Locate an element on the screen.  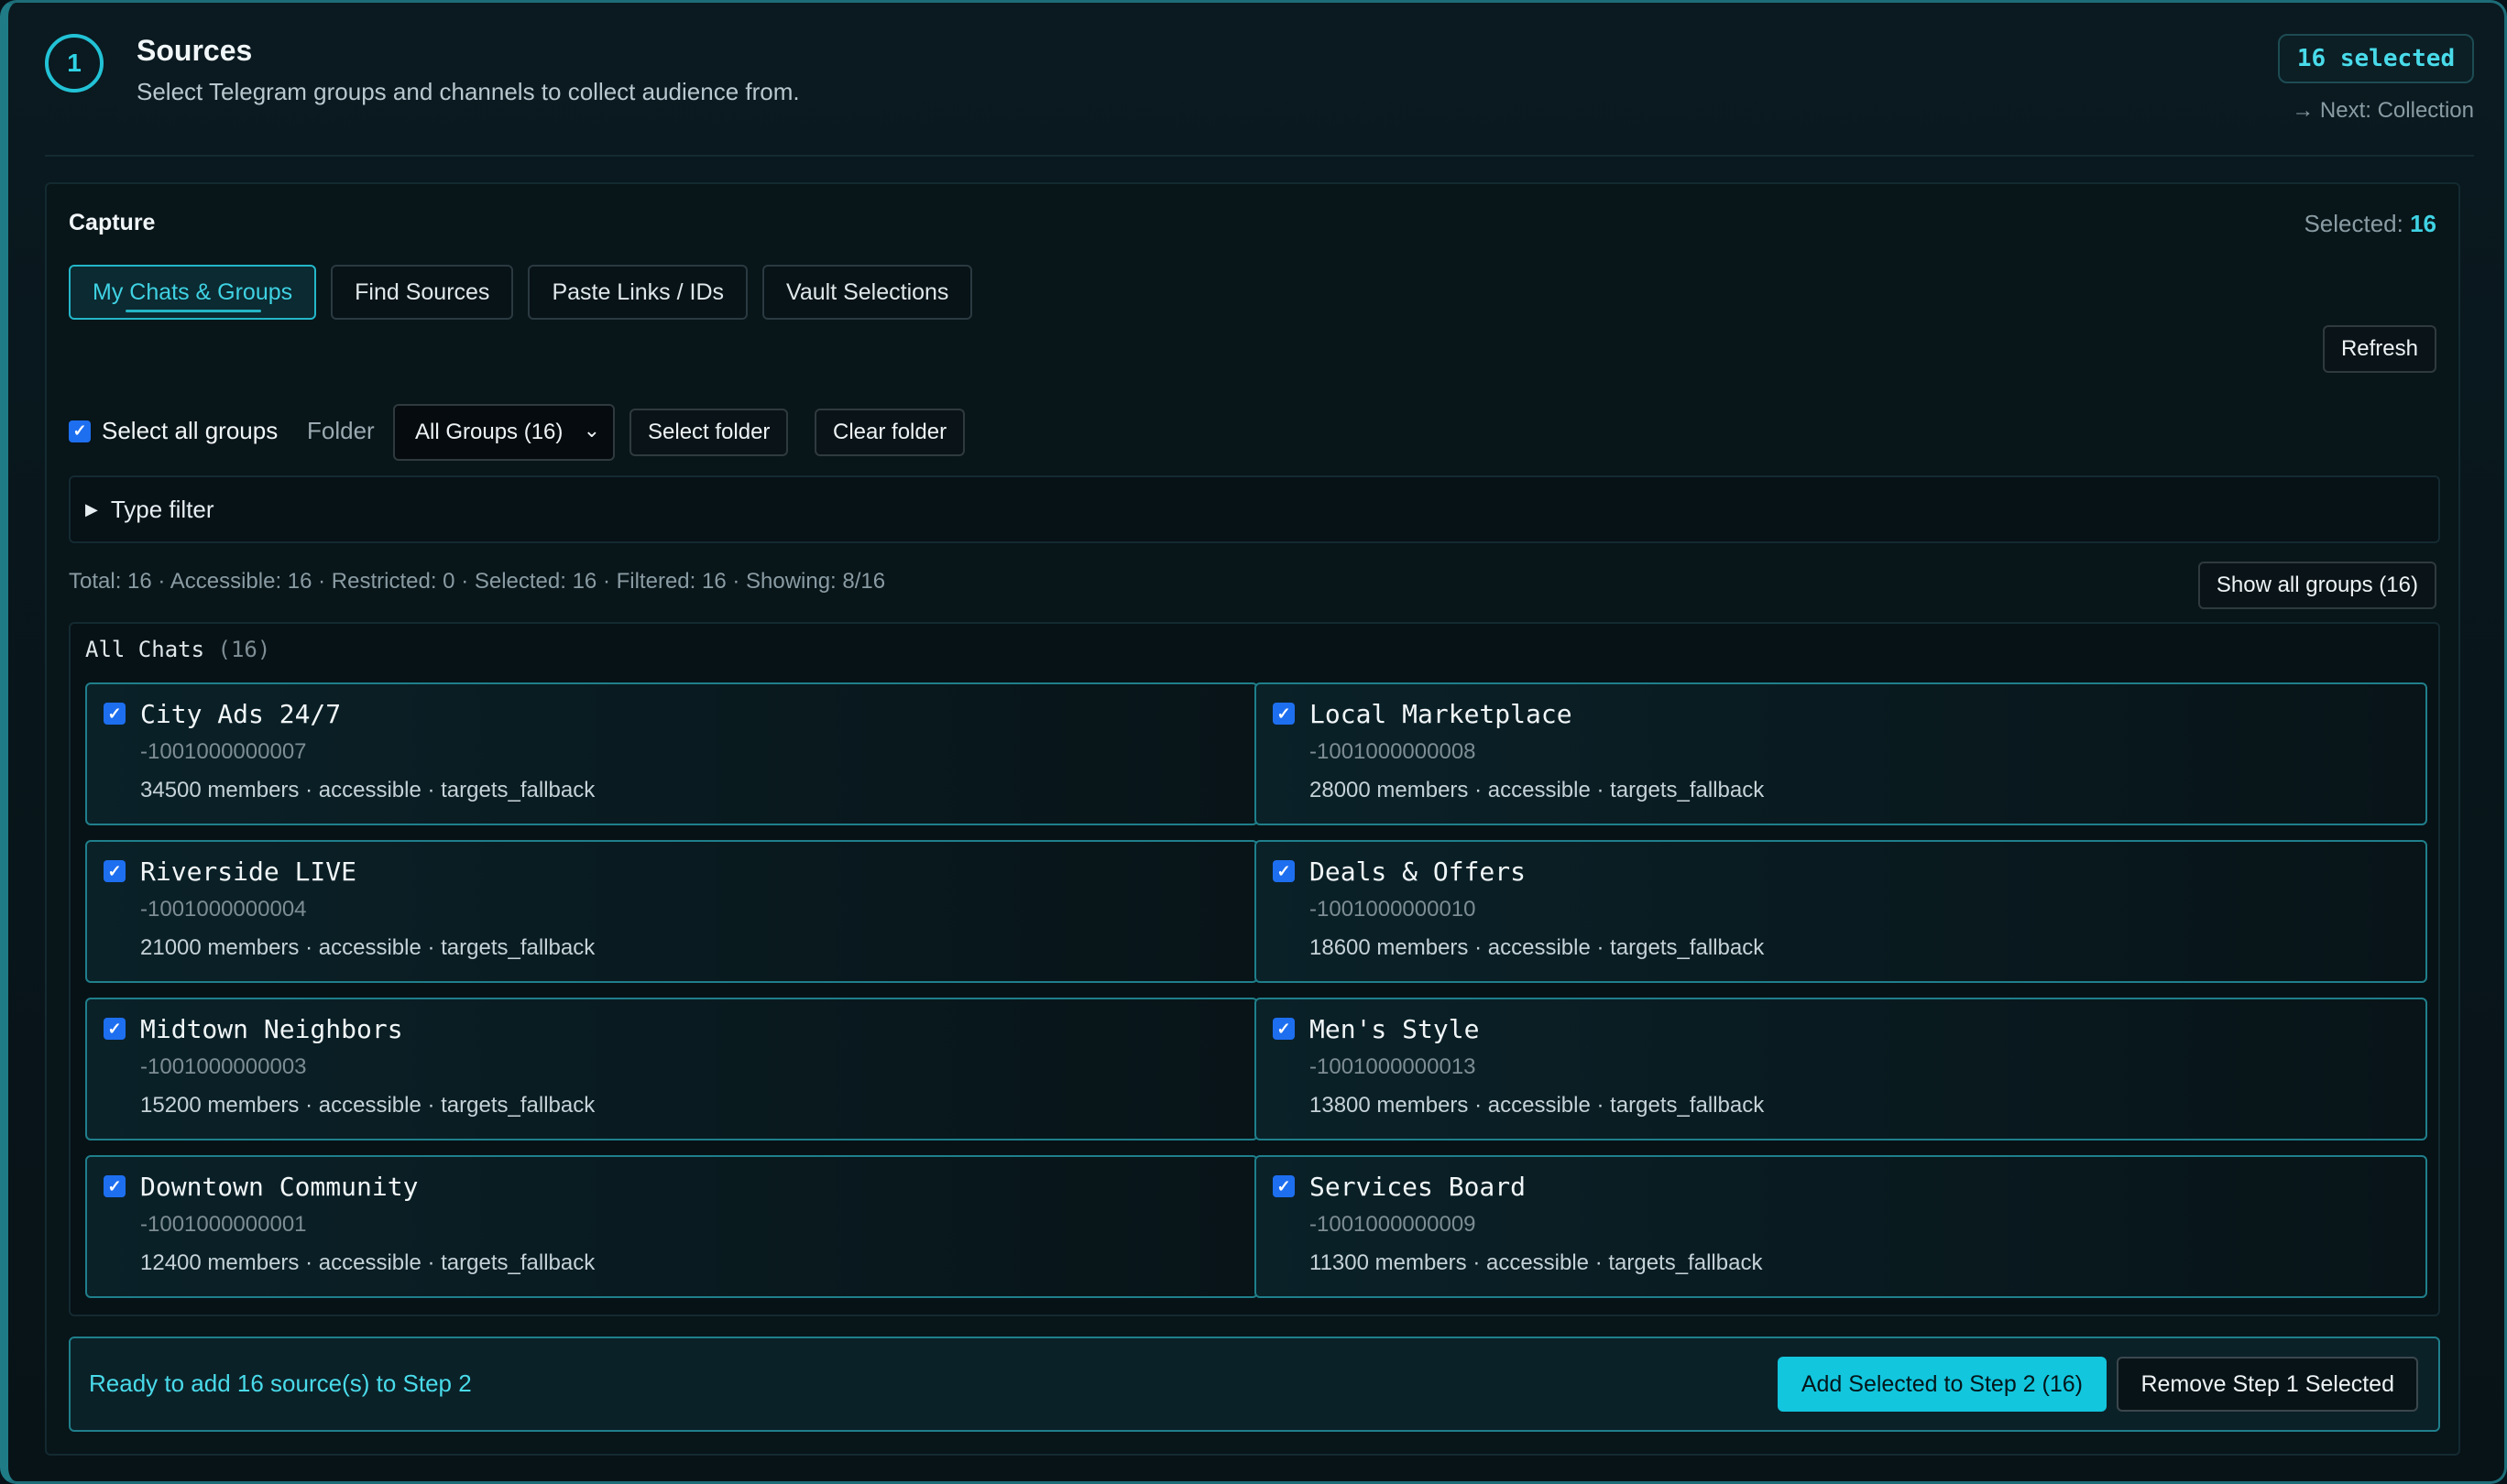
disclosure-triangle-icon: ▶ is located at coordinates (91, 509).